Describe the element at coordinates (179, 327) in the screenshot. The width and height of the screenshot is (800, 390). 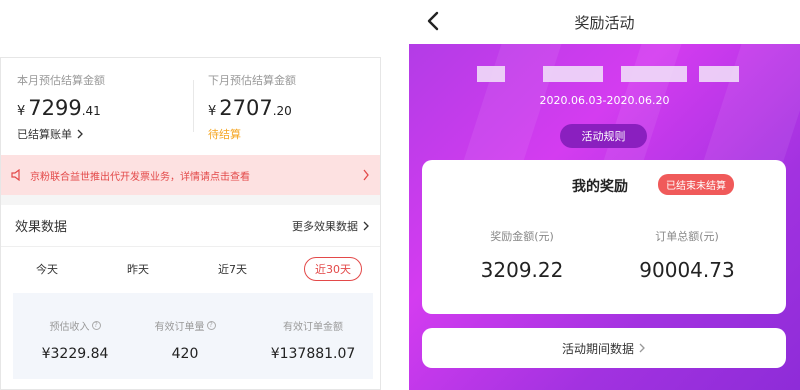
I see `stat-label-text: 有效订单量` at that location.